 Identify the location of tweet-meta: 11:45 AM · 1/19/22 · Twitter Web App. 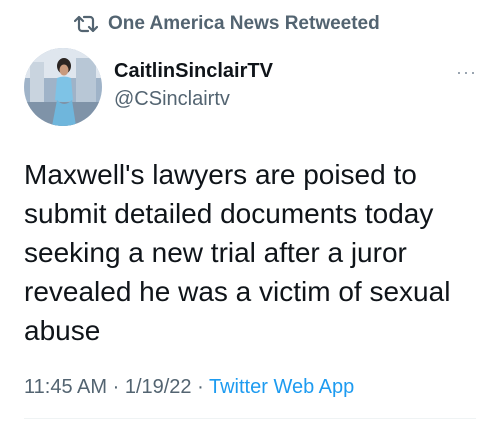
(189, 387).